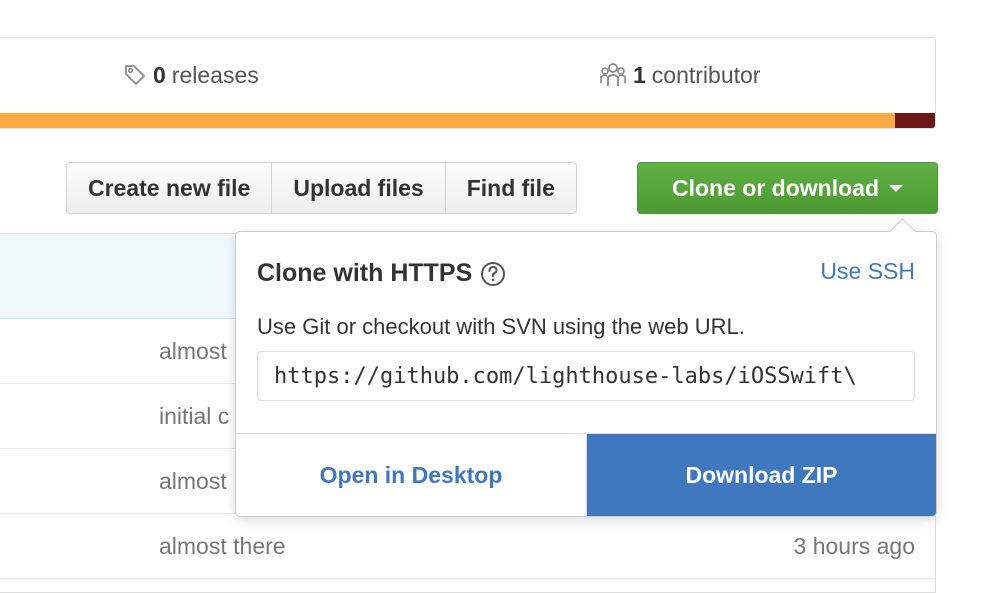 Image resolution: width=1008 pixels, height=593 pixels. Describe the element at coordinates (761, 475) in the screenshot. I see `download-zip-button: Download ZIP` at that location.